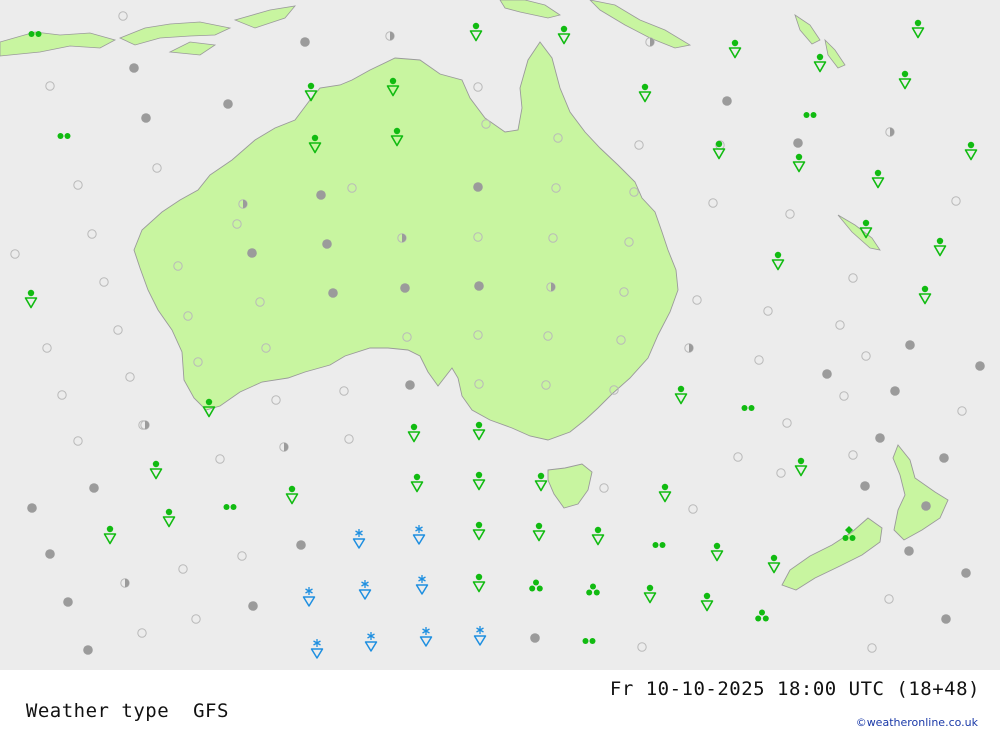 Image resolution: width=1000 pixels, height=733 pixels. I want to click on valid-datetime: Fr 10-10-2025 18:00 UTC (18+48), so click(794, 689).